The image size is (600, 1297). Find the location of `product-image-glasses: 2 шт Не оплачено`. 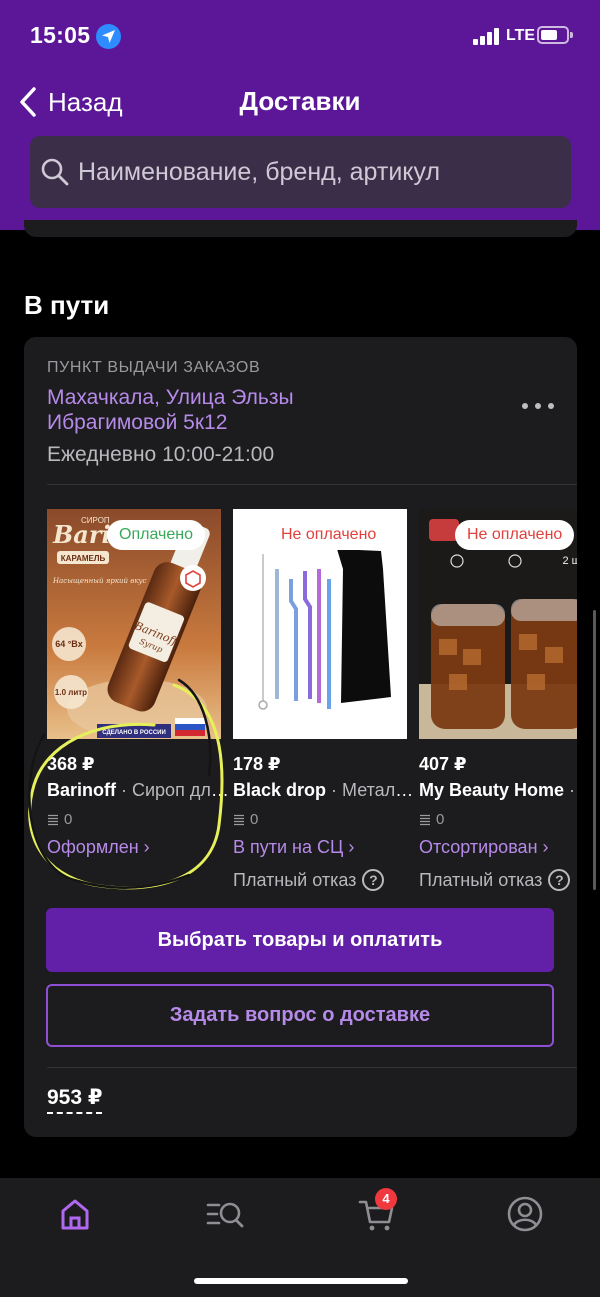

product-image-glasses: 2 шт Не оплачено is located at coordinates (498, 624).